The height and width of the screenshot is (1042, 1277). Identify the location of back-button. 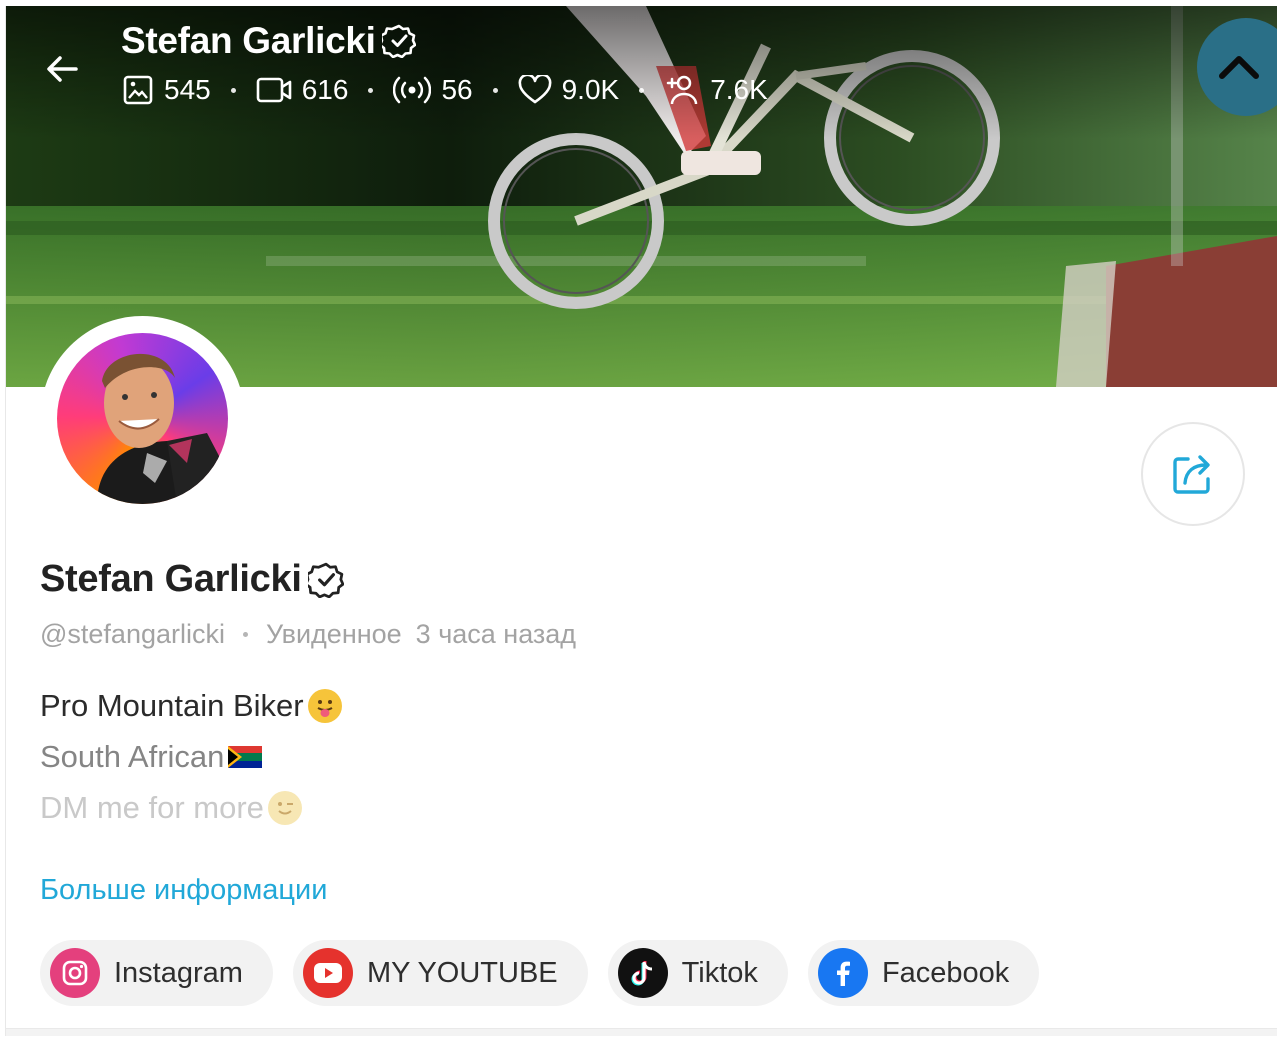
(63, 69).